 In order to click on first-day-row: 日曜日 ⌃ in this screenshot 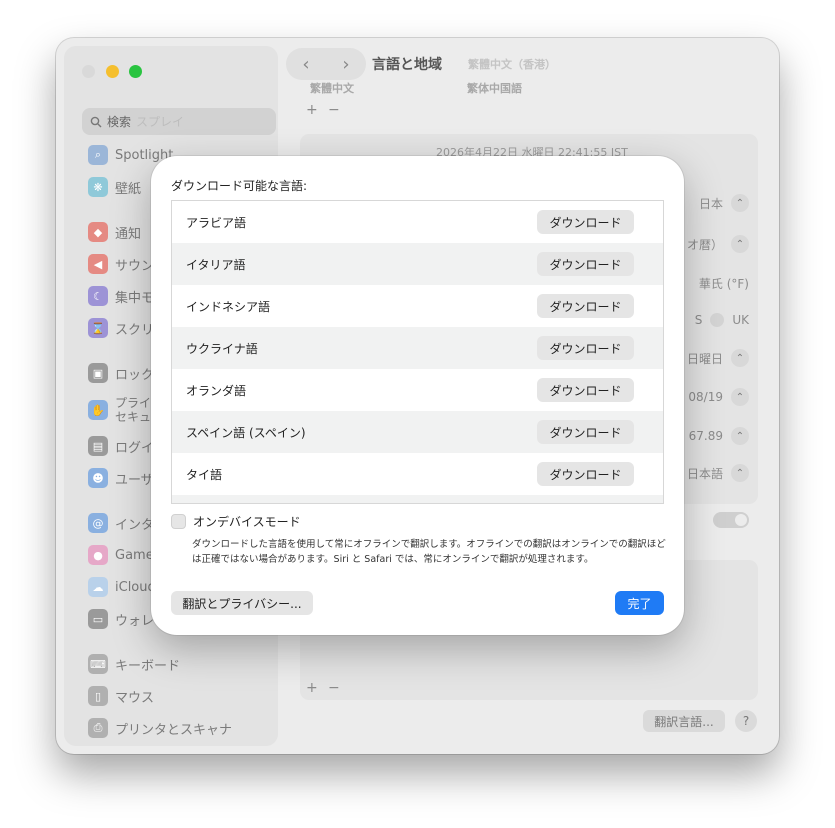, I will do `click(718, 358)`.